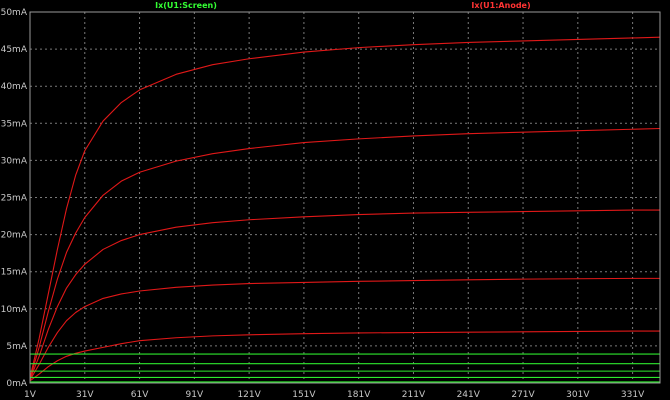 The height and width of the screenshot is (400, 670). I want to click on x-tick-label: 1V, so click(30, 395).